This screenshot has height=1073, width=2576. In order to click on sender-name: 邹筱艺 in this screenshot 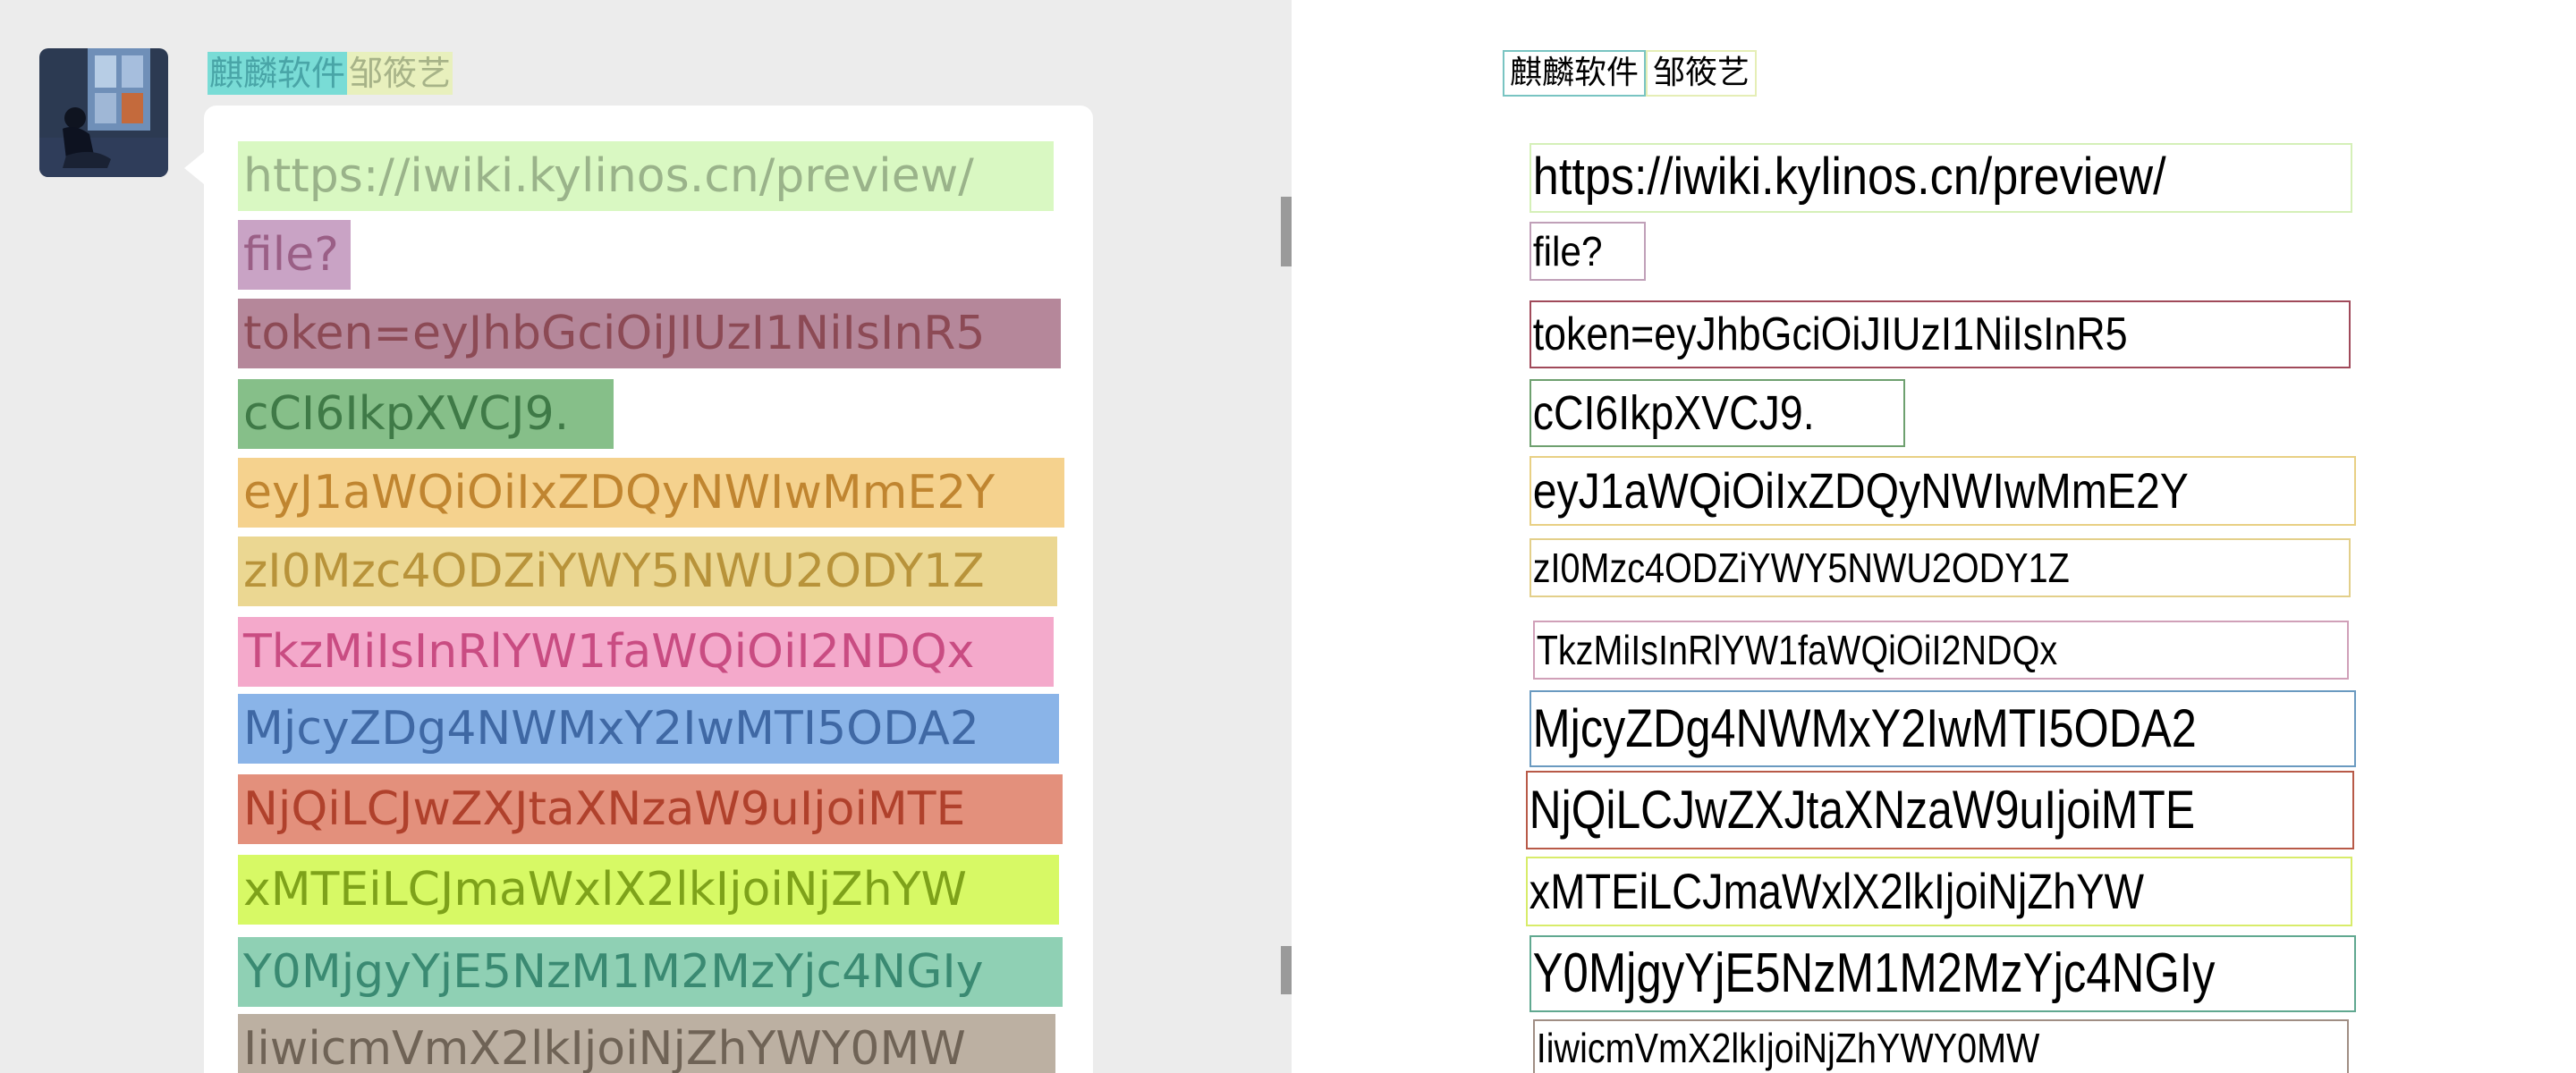, I will do `click(400, 73)`.